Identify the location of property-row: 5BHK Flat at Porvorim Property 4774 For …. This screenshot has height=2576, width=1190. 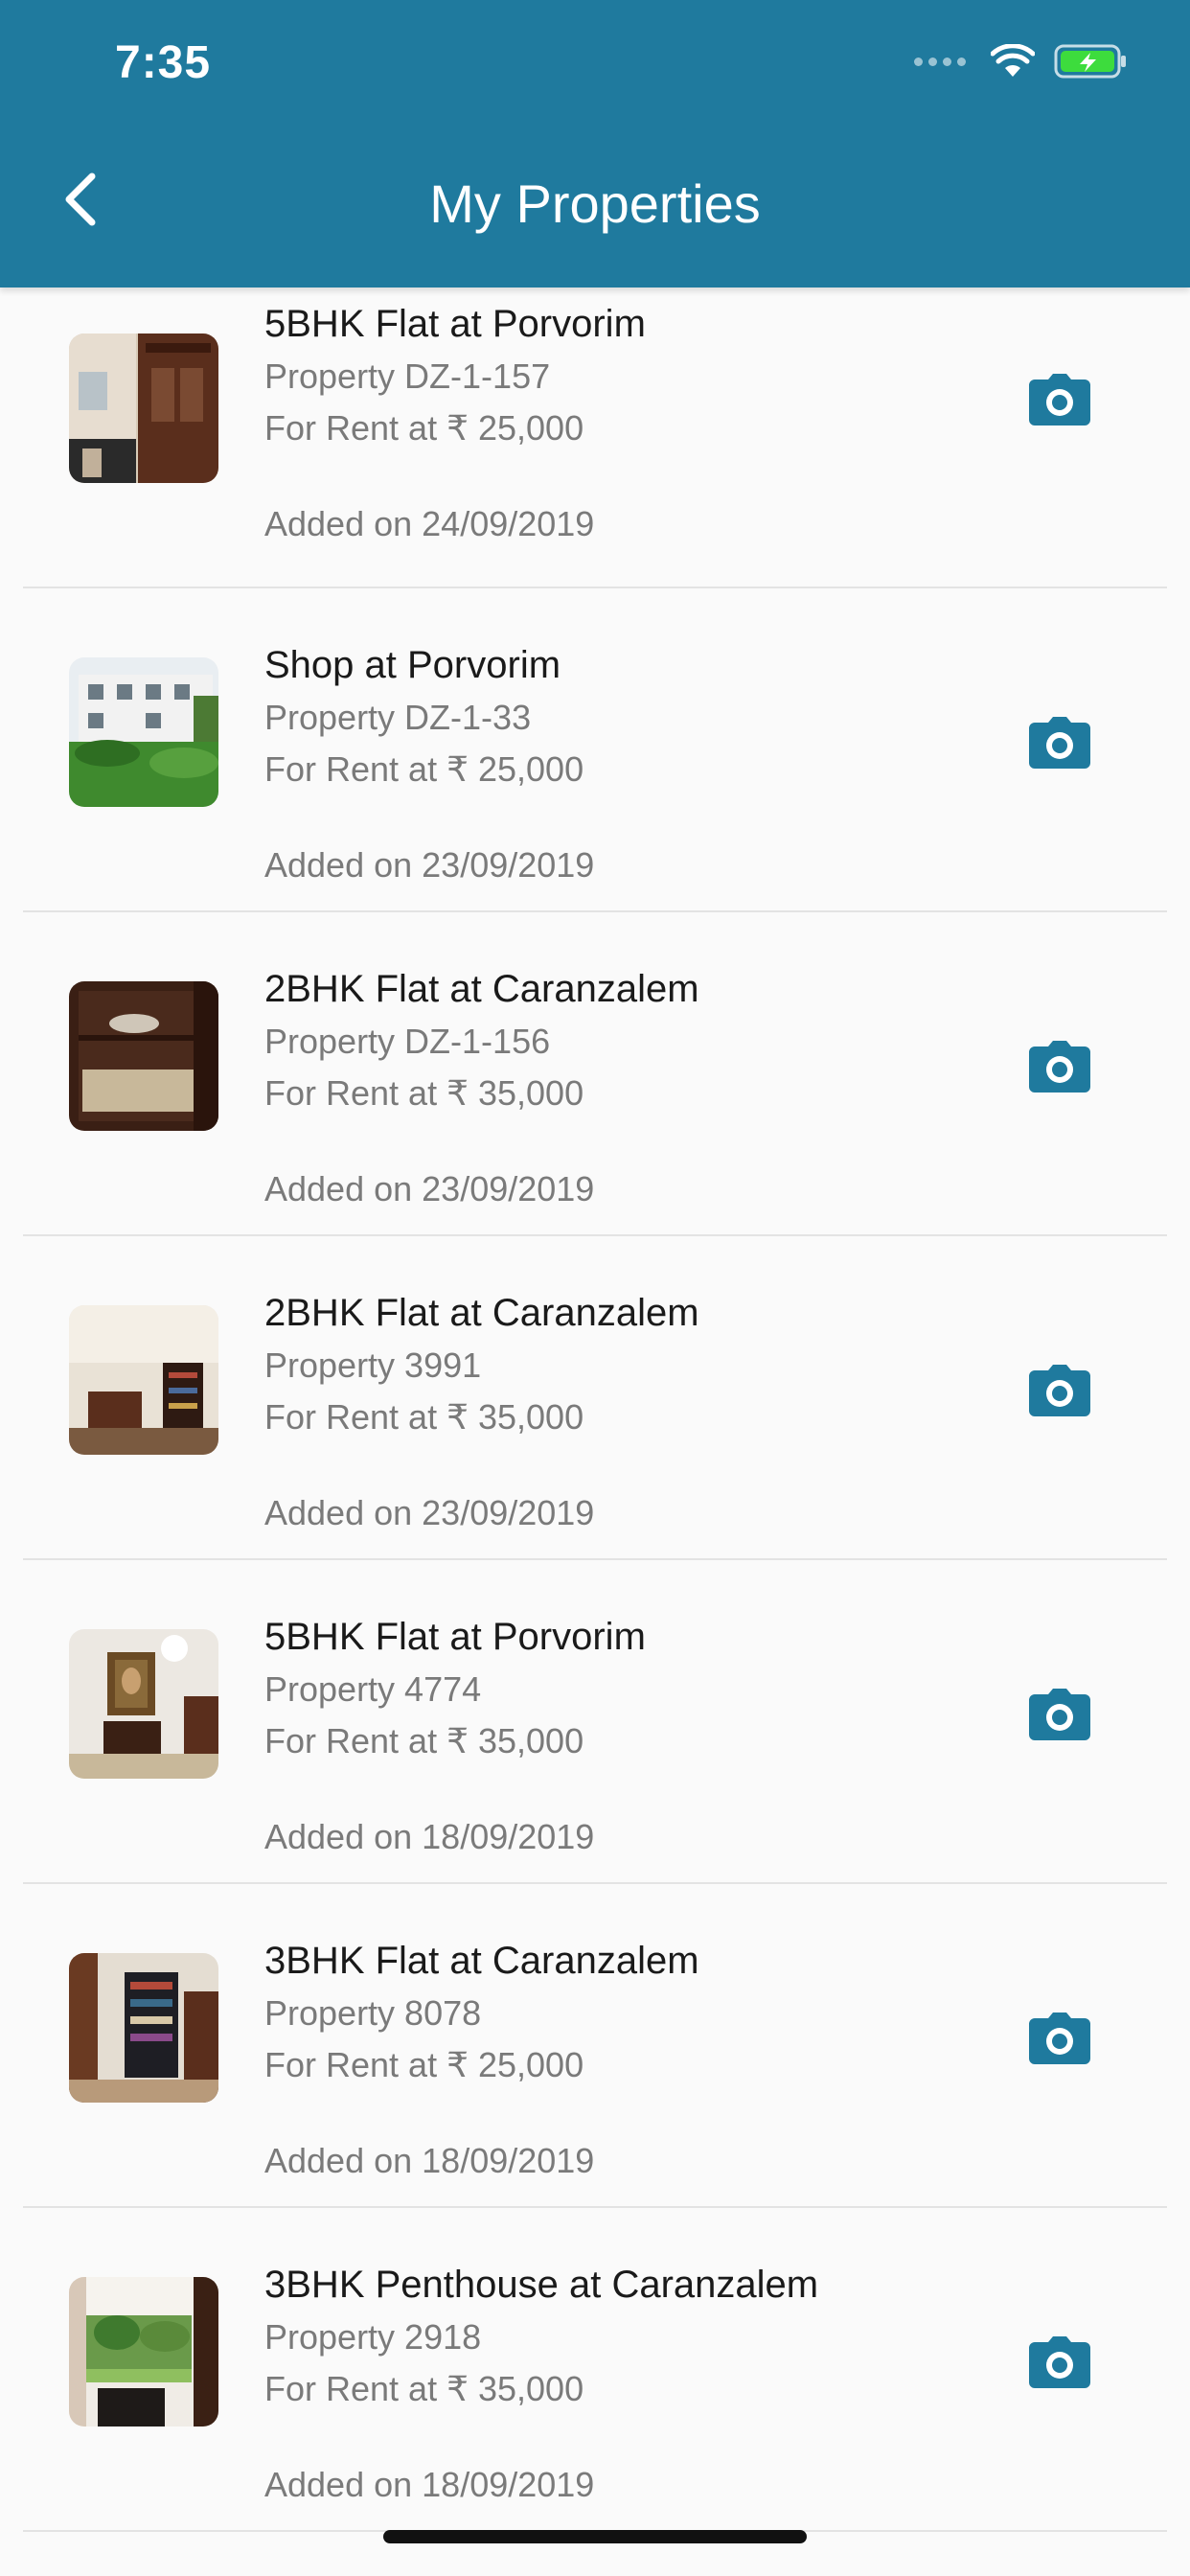
(595, 1722).